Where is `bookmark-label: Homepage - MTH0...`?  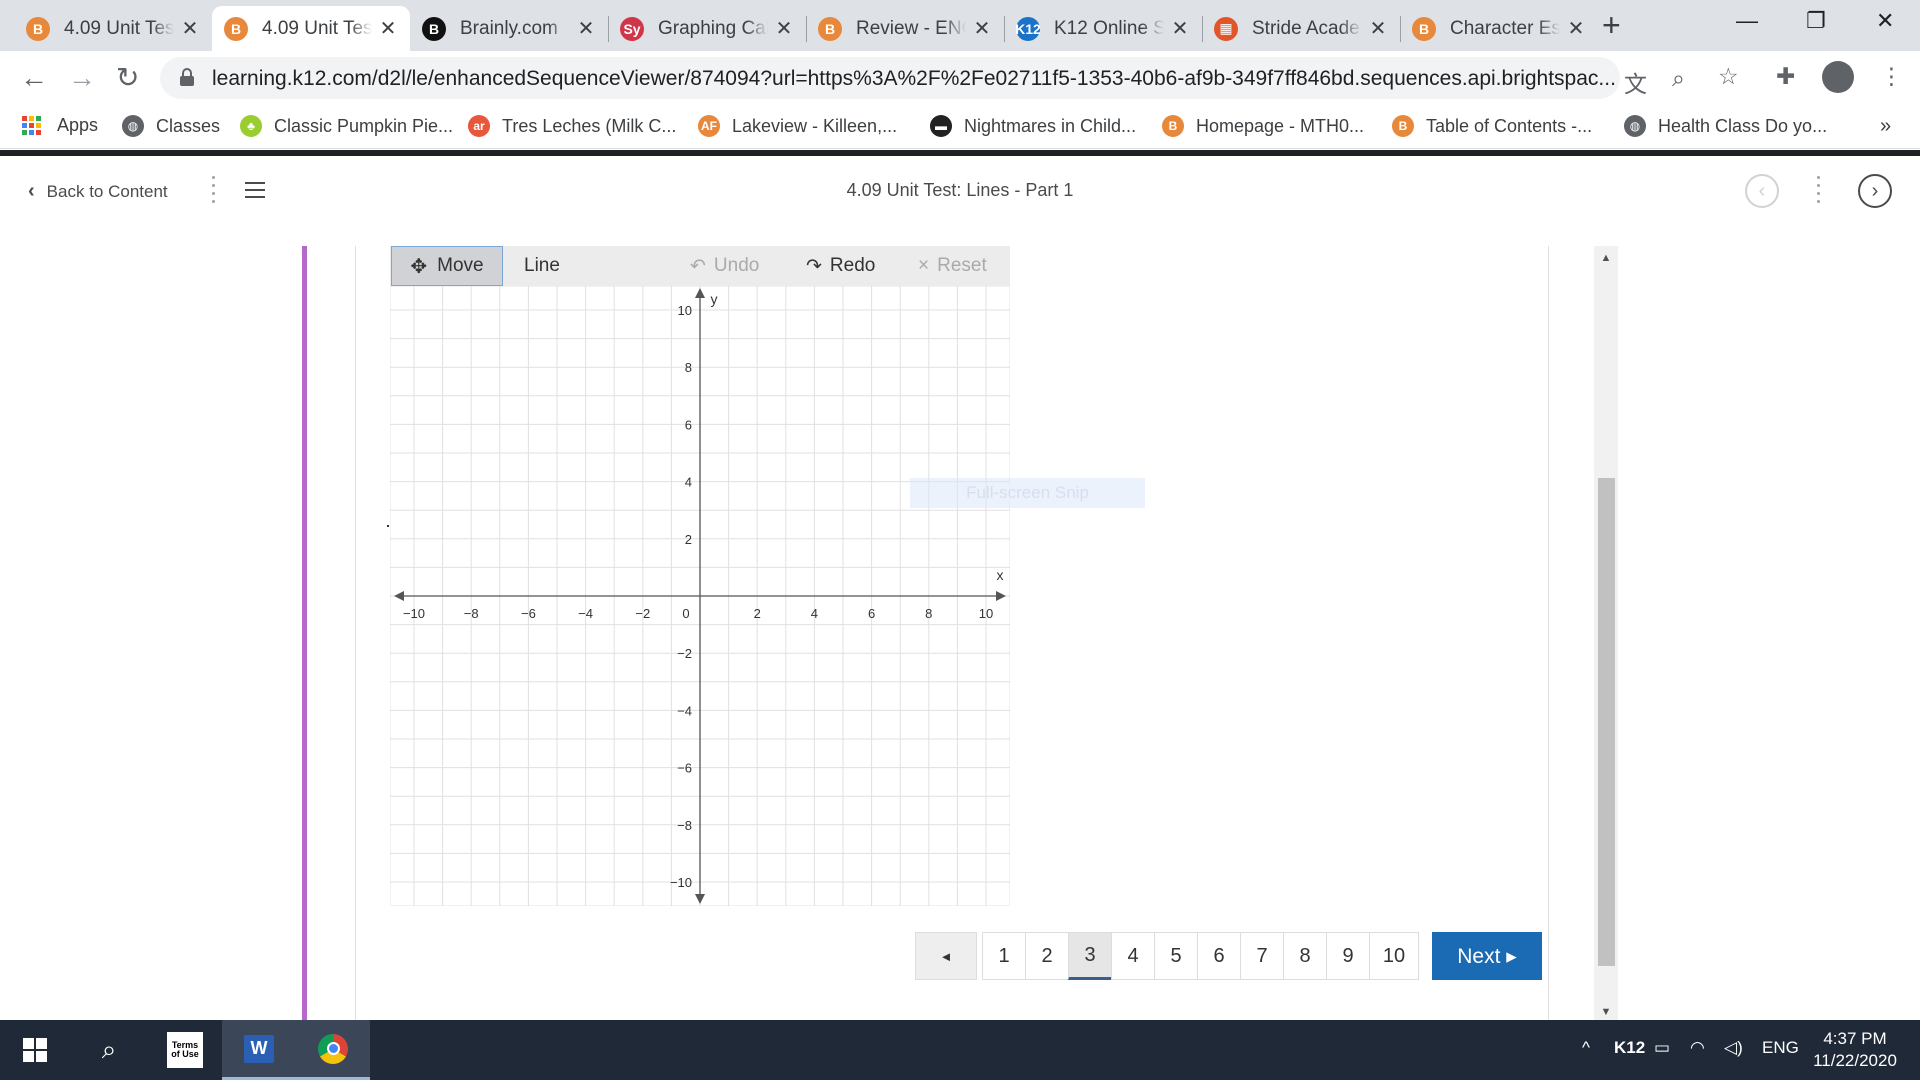 bookmark-label: Homepage - MTH0... is located at coordinates (1280, 125).